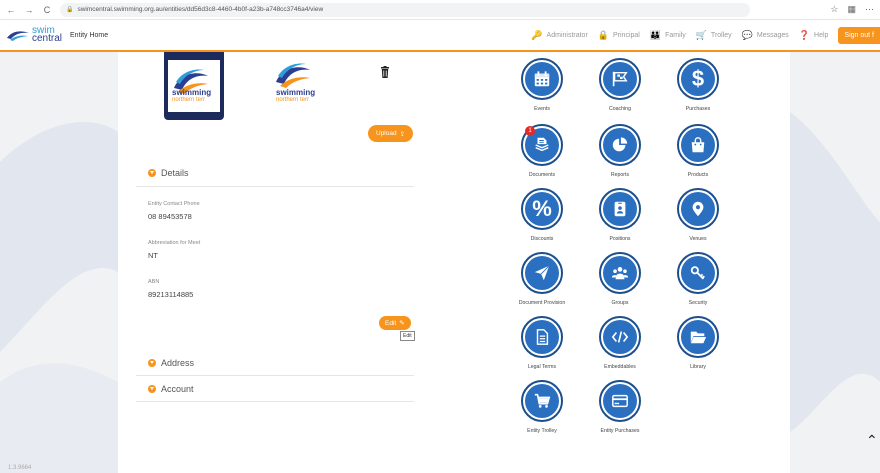 The width and height of the screenshot is (880, 473). I want to click on pie-chart-icon, so click(620, 145).